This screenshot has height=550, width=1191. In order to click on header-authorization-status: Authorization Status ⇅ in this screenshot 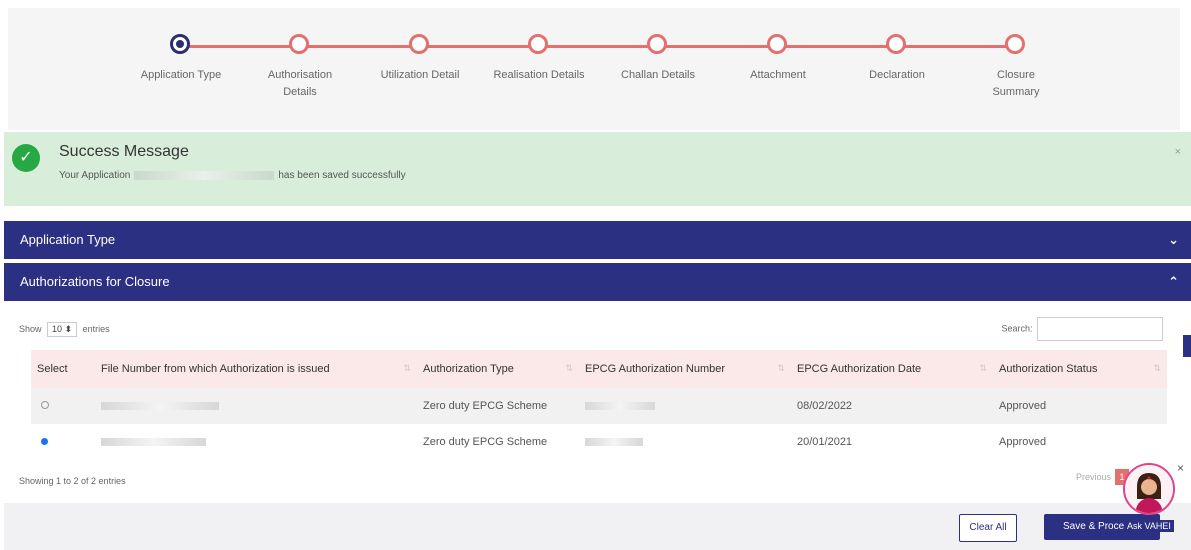, I will do `click(1080, 369)`.